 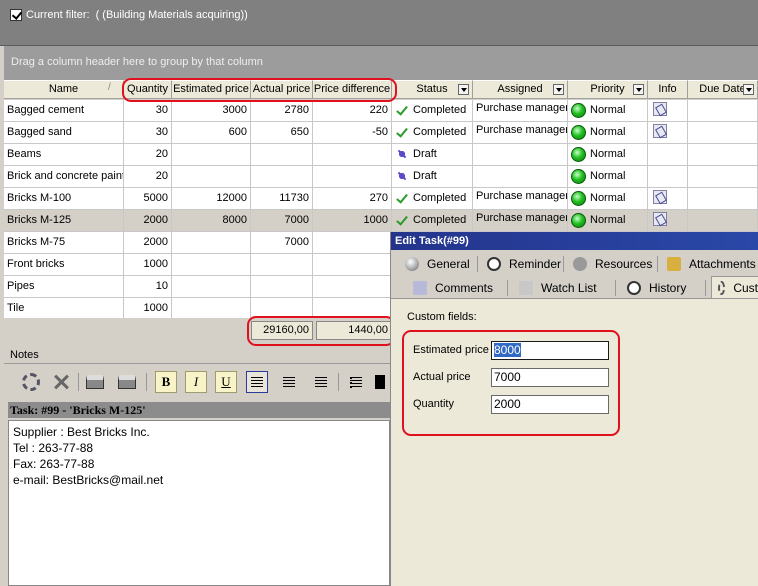 I want to click on col-quantity-cell: 1000, so click(x=148, y=265).